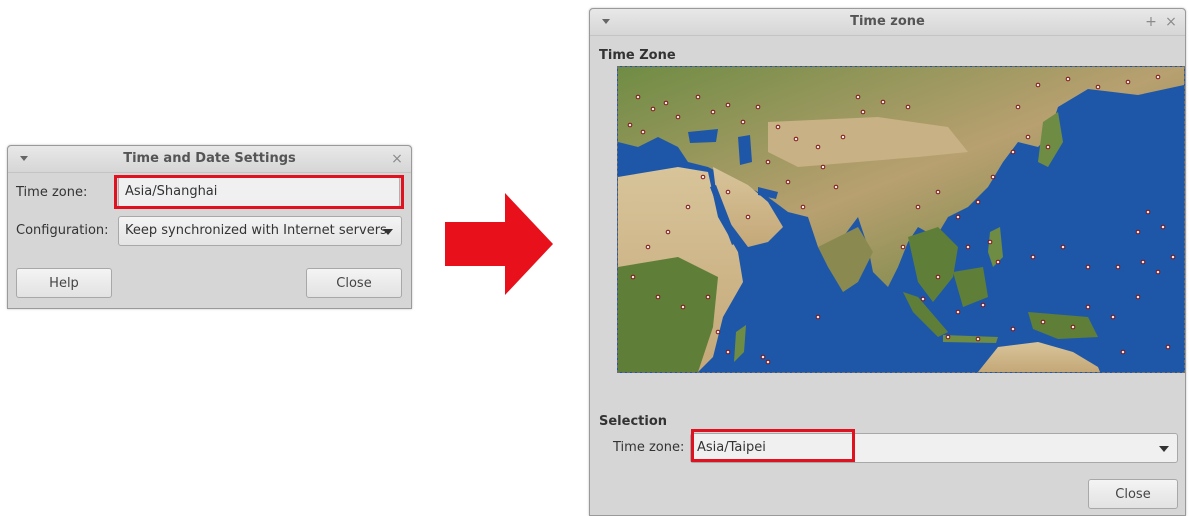 The image size is (1189, 516). Describe the element at coordinates (633, 421) in the screenshot. I see `selection-title: Selection` at that location.